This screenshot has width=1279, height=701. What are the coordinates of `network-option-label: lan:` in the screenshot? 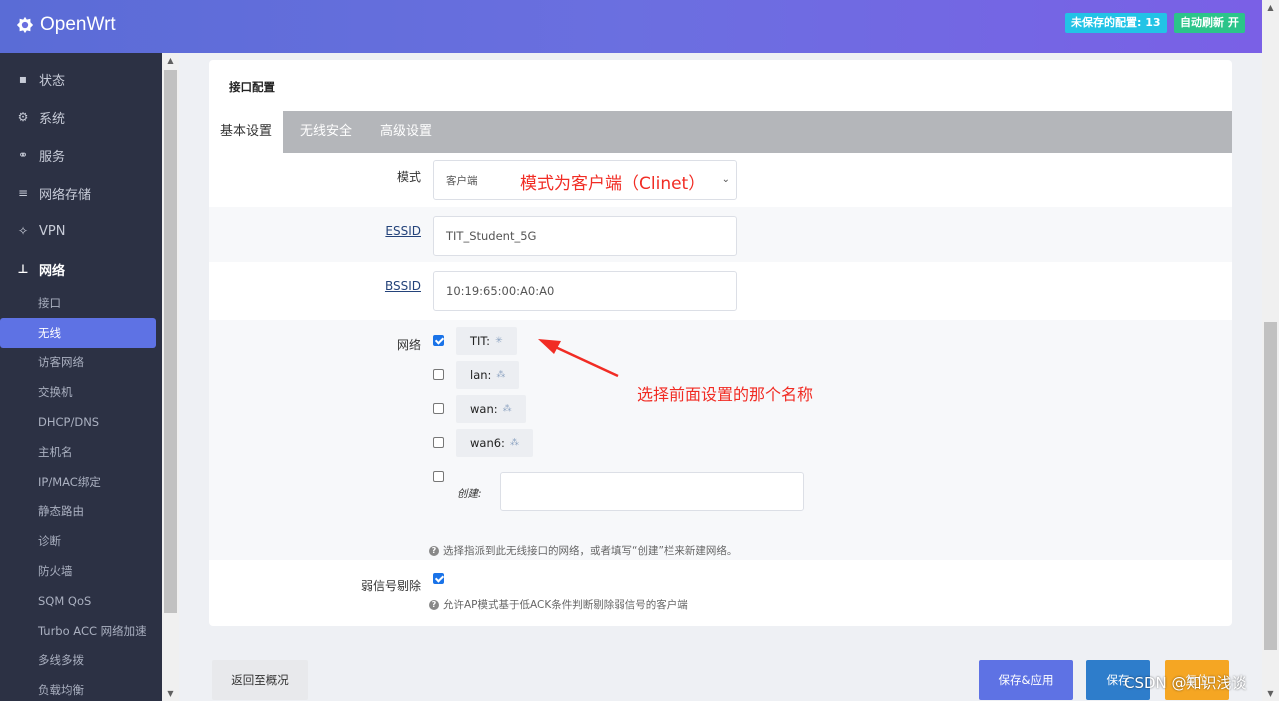 It's located at (481, 375).